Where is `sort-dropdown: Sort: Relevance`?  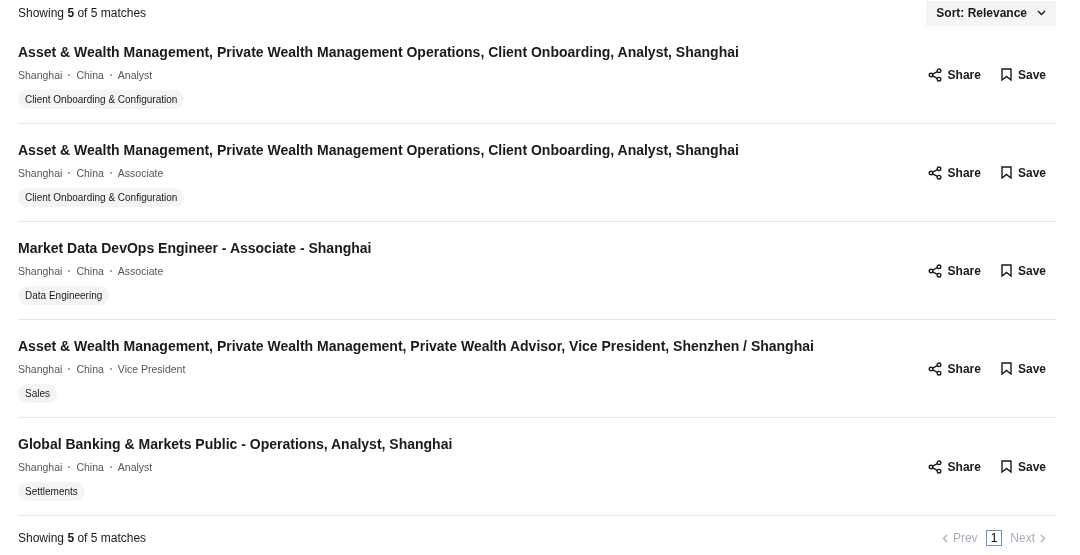 sort-dropdown: Sort: Relevance is located at coordinates (991, 13).